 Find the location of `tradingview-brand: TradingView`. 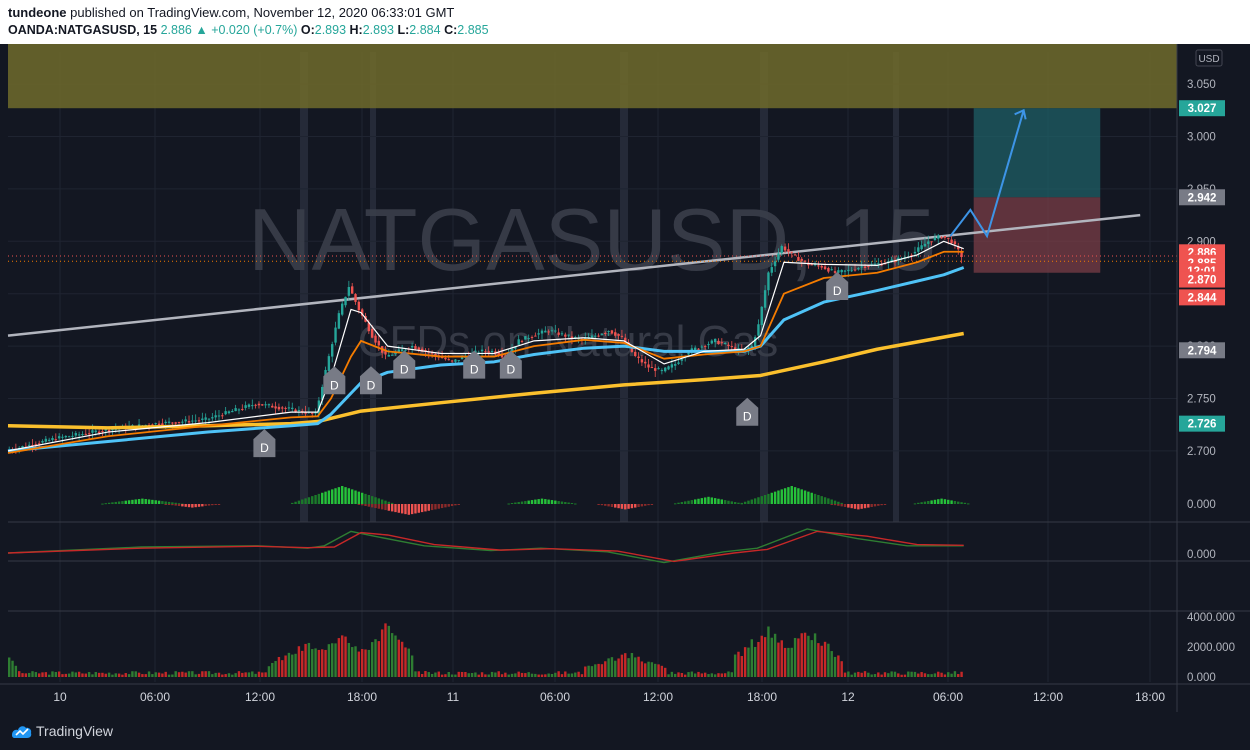

tradingview-brand: TradingView is located at coordinates (74, 731).